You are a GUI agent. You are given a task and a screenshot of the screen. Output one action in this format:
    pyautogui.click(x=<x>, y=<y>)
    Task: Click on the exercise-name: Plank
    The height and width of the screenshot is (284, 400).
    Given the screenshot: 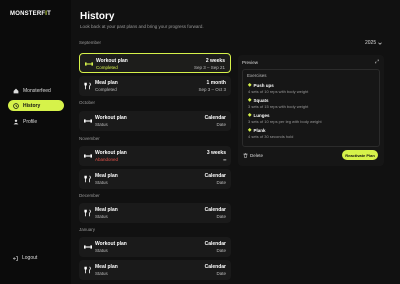 What is the action you would take?
    pyautogui.click(x=259, y=130)
    